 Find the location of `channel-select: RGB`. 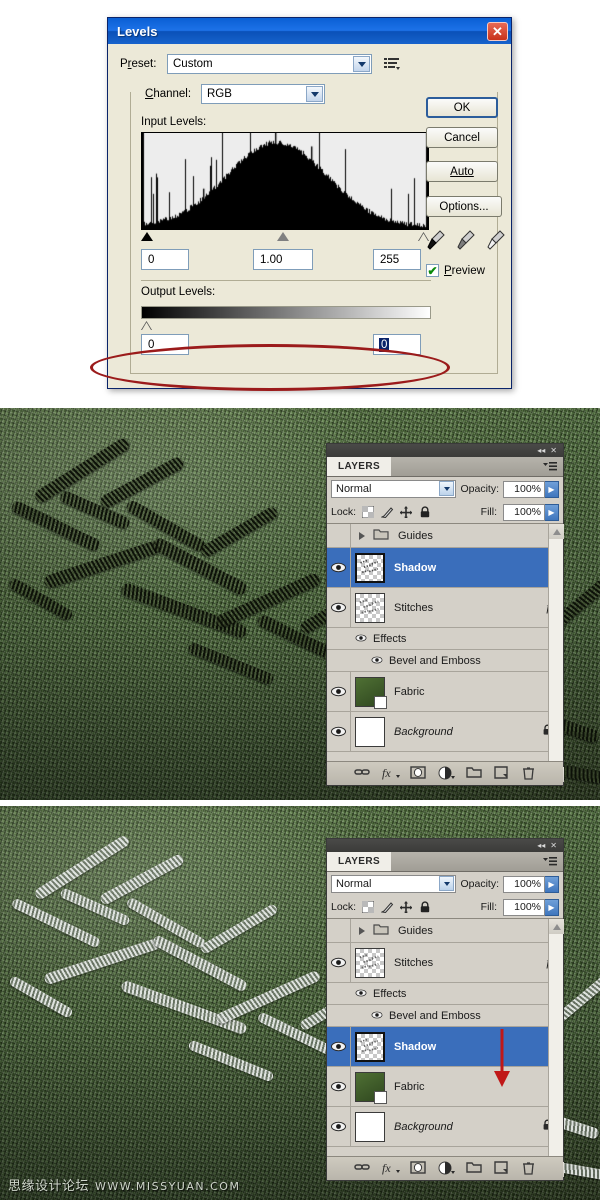

channel-select: RGB is located at coordinates (263, 94).